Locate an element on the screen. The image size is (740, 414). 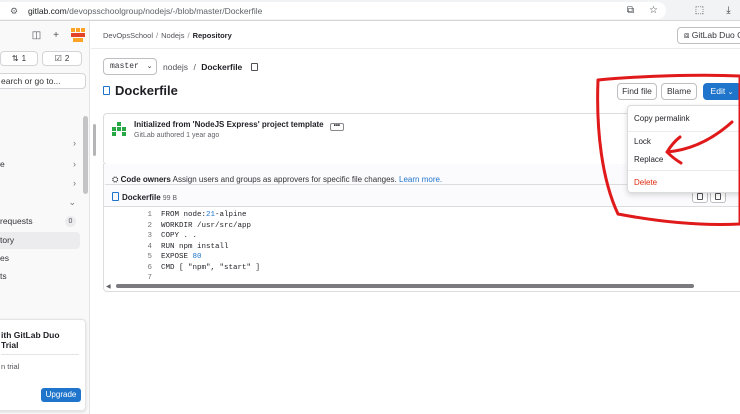
line-source: CMD [ "npm", "start" ] is located at coordinates (211, 267).